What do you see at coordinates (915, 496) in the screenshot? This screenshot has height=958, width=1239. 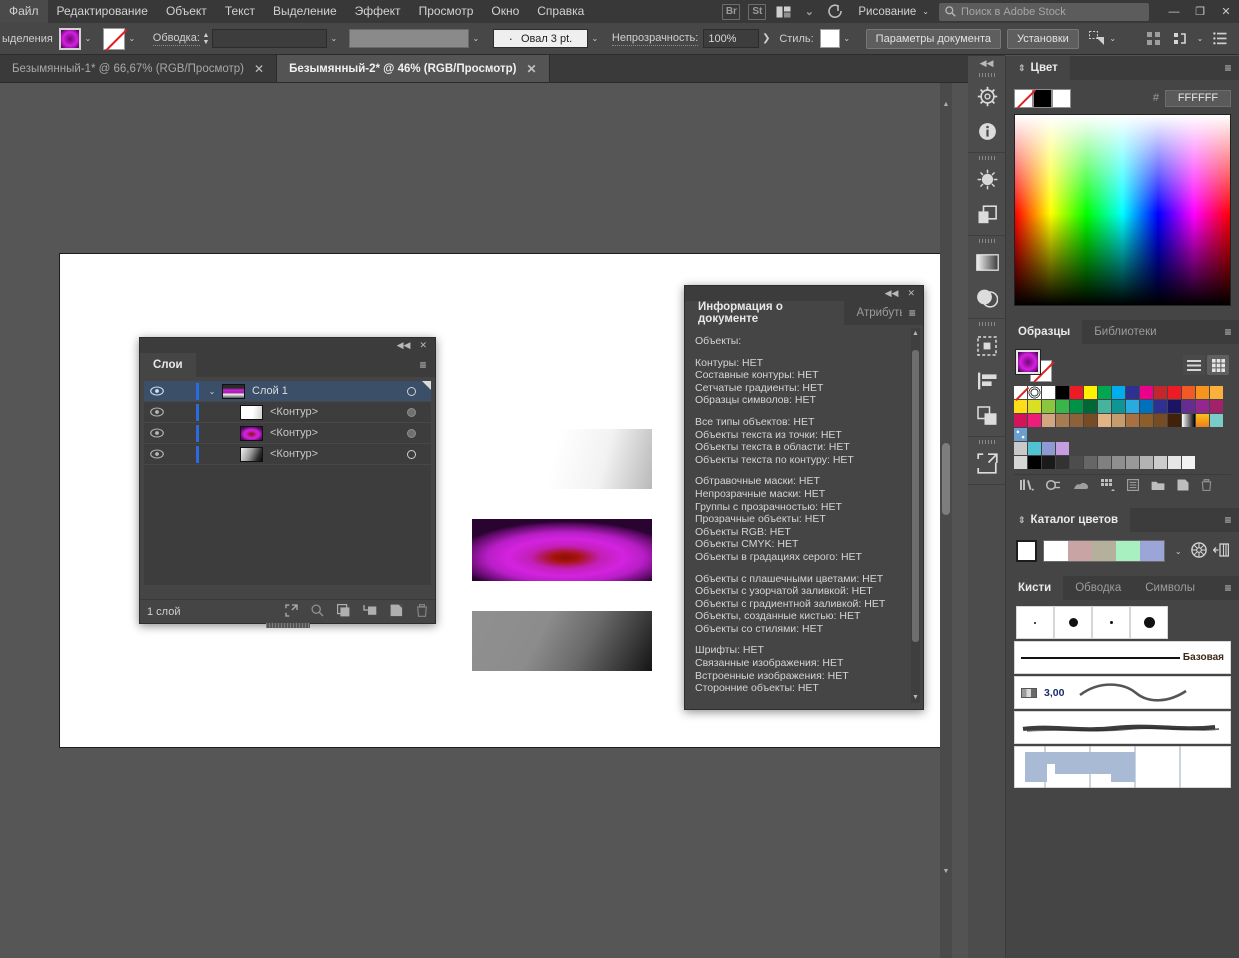 I see `docinfo-scroll-thumb` at bounding box center [915, 496].